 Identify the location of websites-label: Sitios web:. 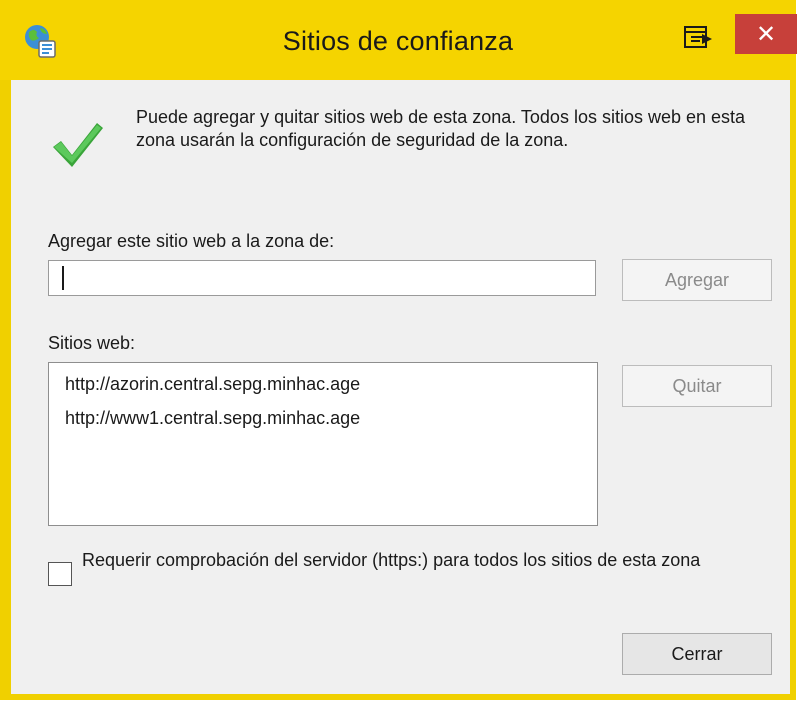
(92, 343).